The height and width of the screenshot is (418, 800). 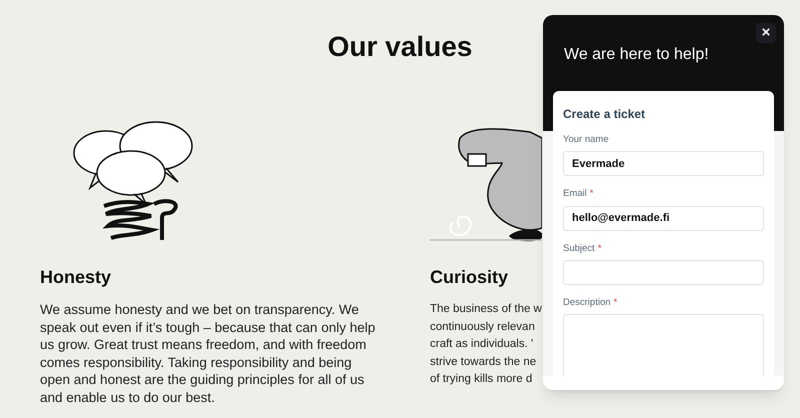 I want to click on value-heading: Curiosity, so click(x=470, y=277).